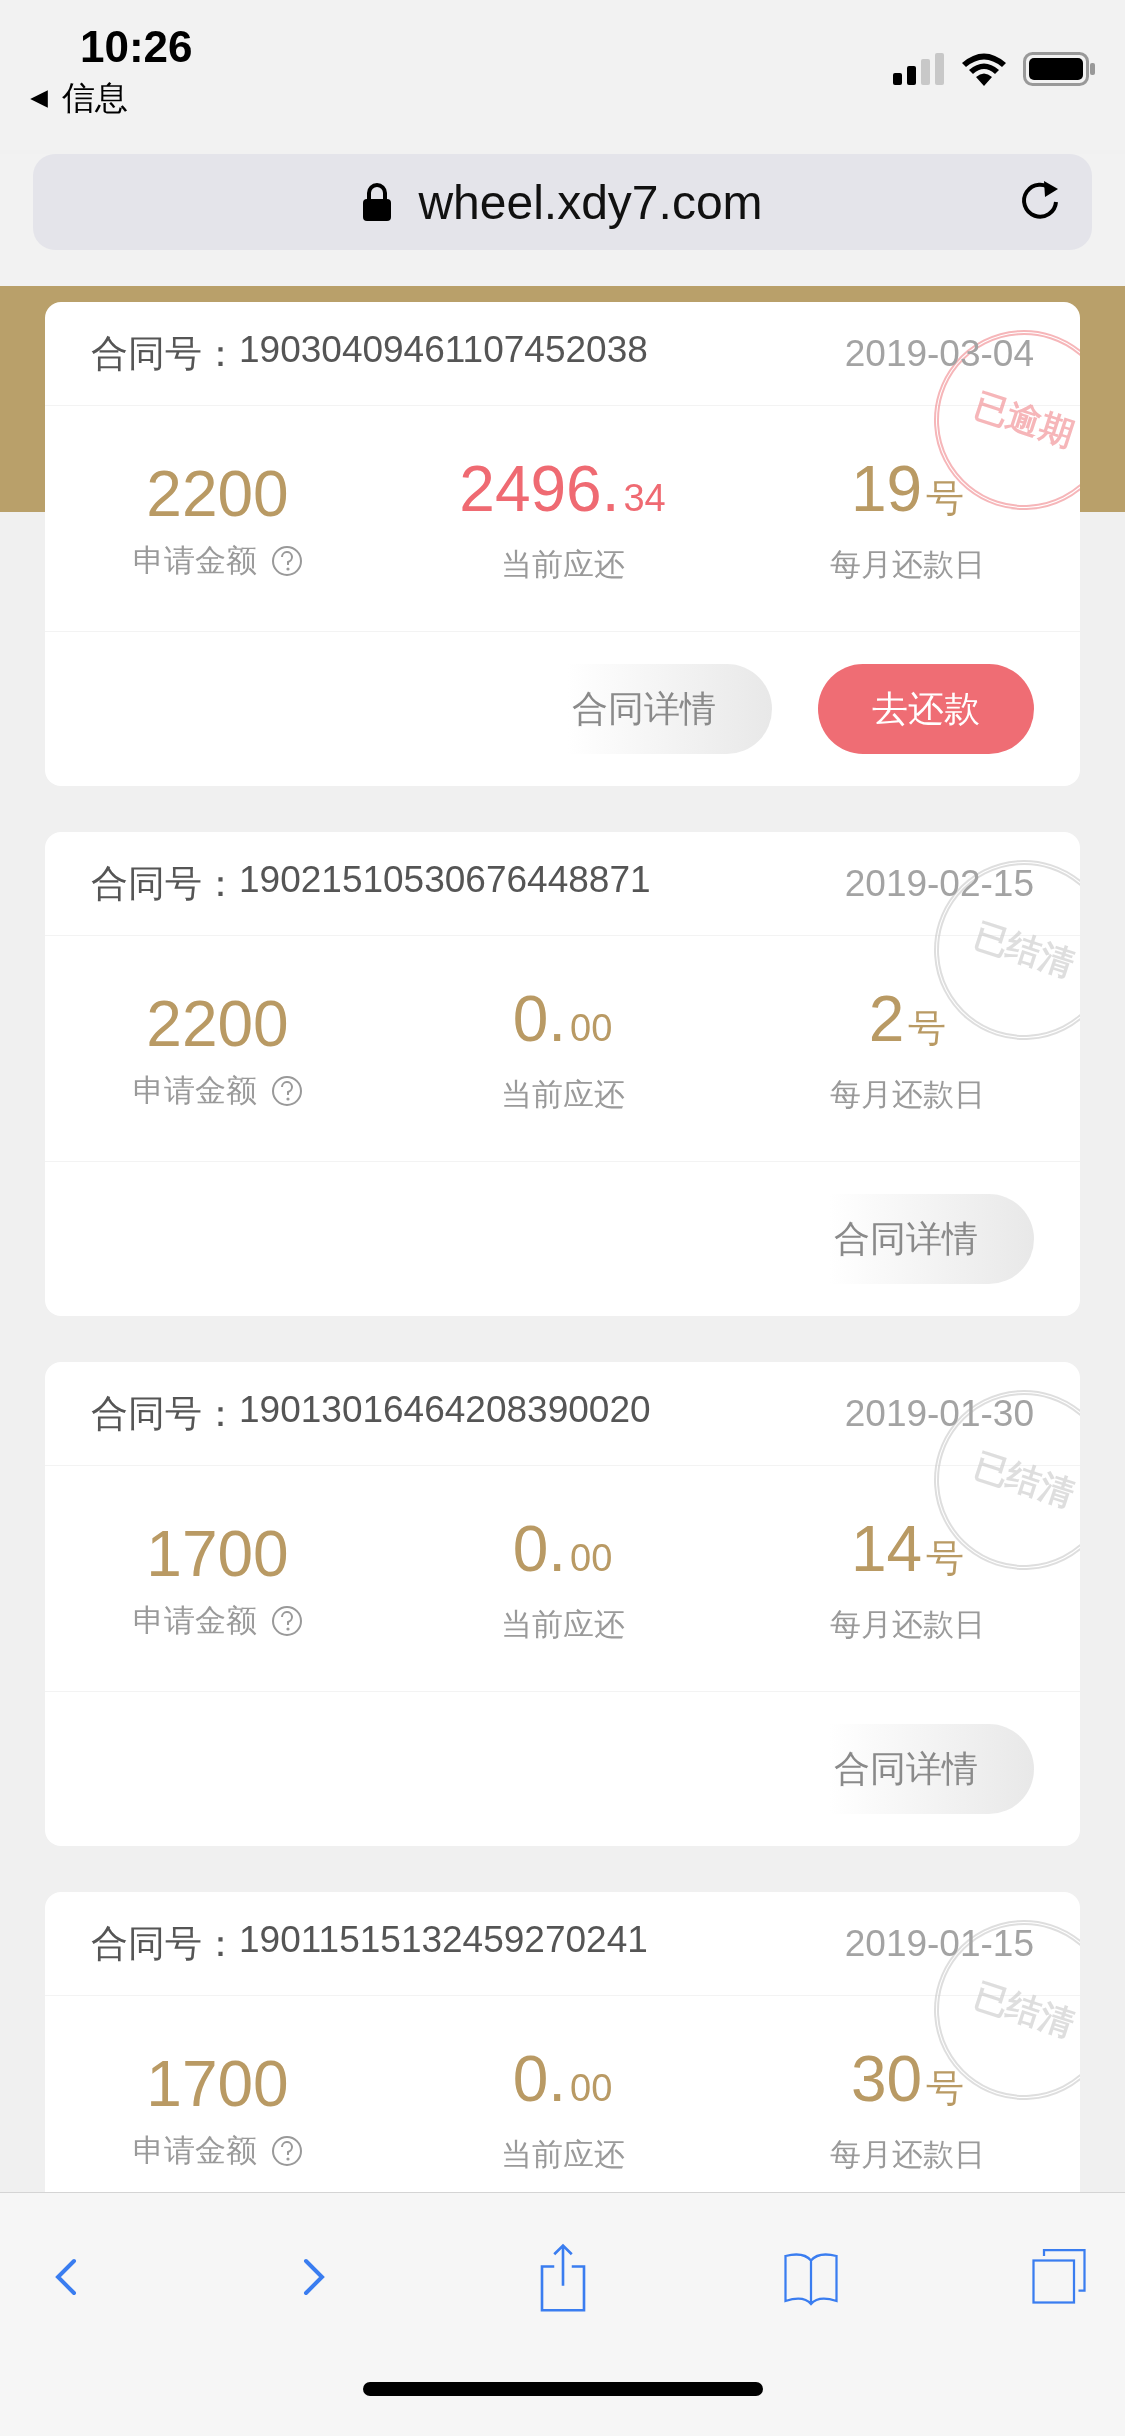 The image size is (1125, 2436). What do you see at coordinates (907, 1553) in the screenshot?
I see `repay-day: 14号` at bounding box center [907, 1553].